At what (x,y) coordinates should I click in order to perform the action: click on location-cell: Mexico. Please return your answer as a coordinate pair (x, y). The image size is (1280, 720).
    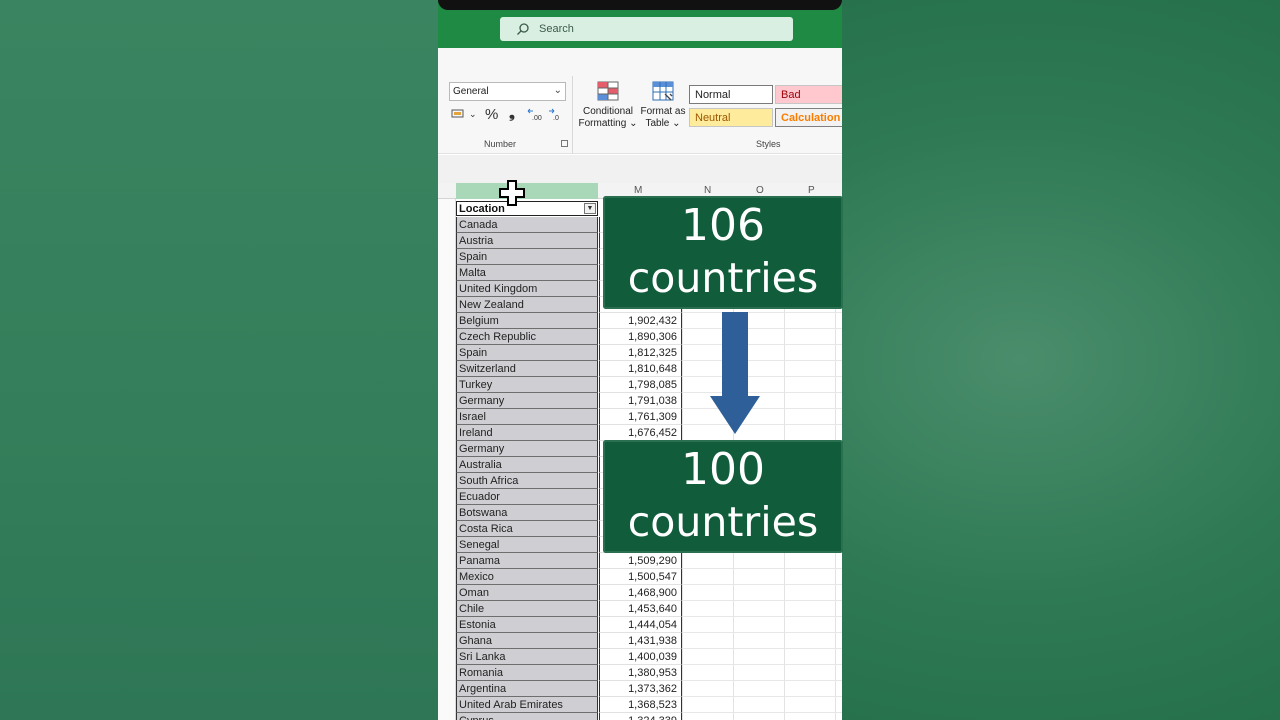
    Looking at the image, I should click on (527, 577).